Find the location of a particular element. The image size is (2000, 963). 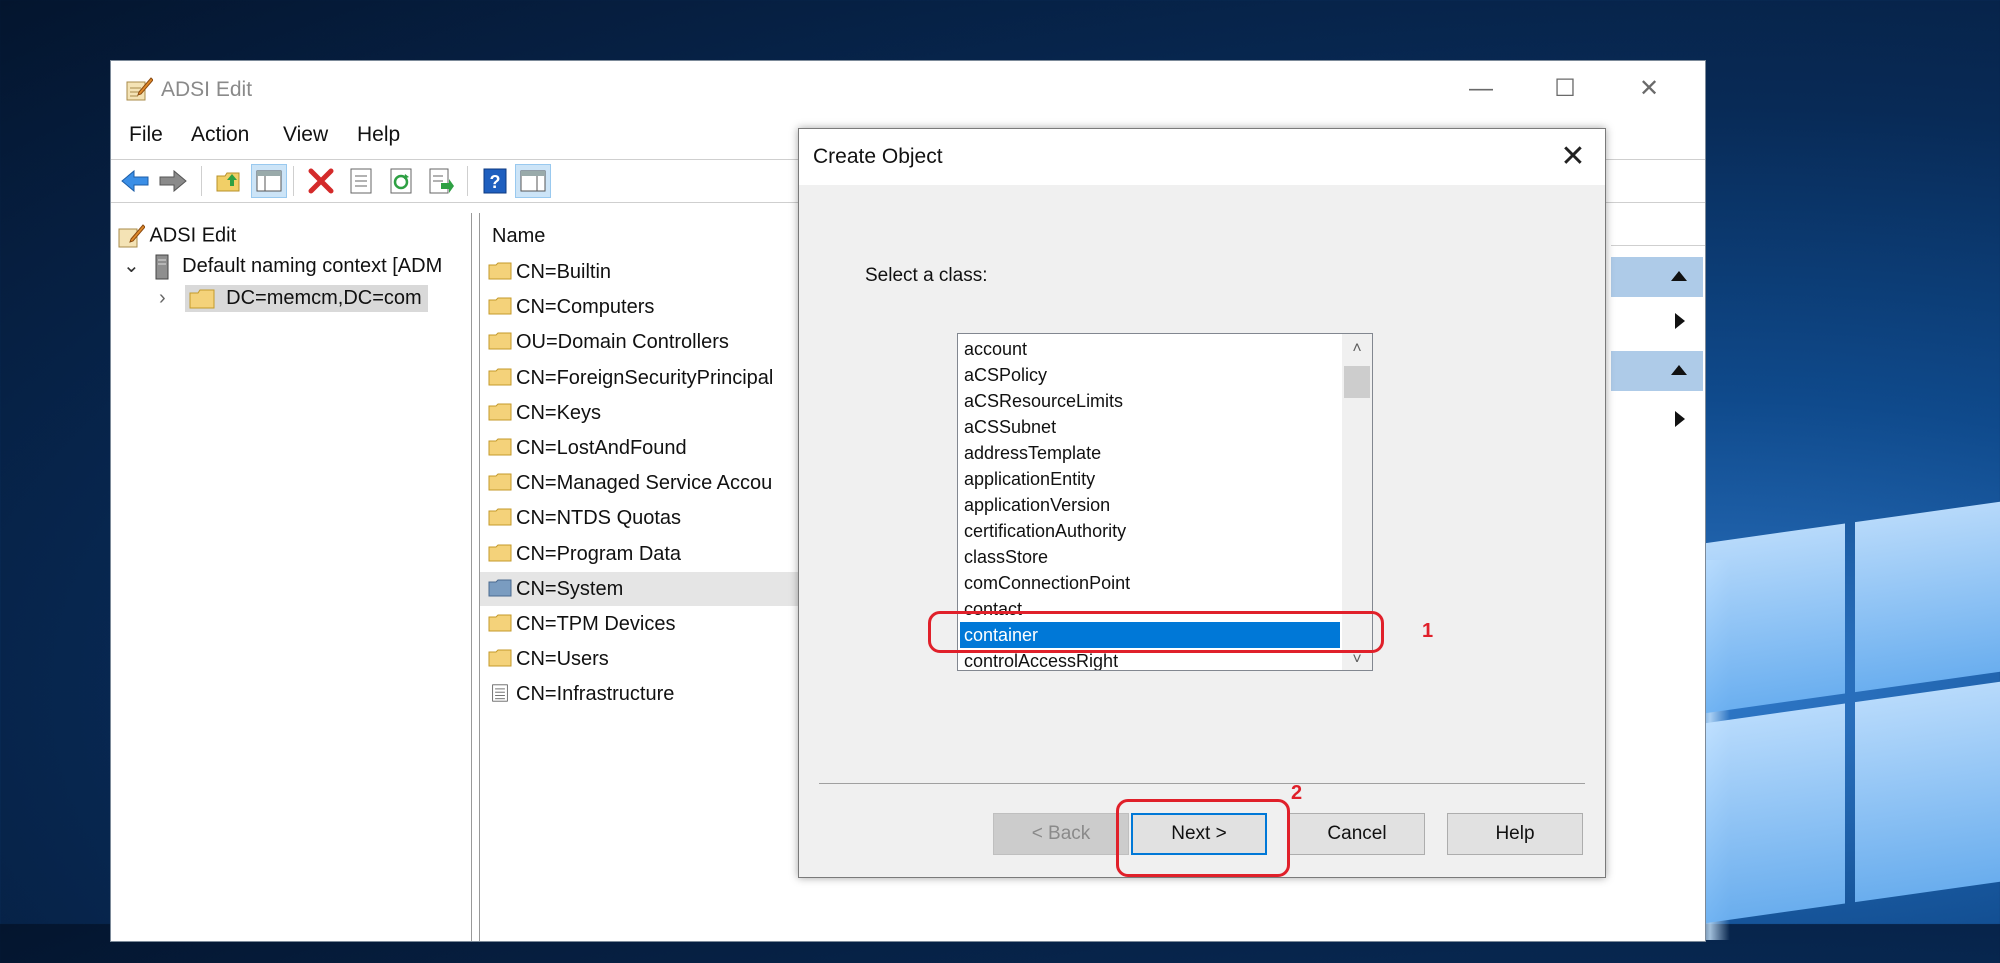

list-item: CN=NTDS Quotas is located at coordinates (640, 518).